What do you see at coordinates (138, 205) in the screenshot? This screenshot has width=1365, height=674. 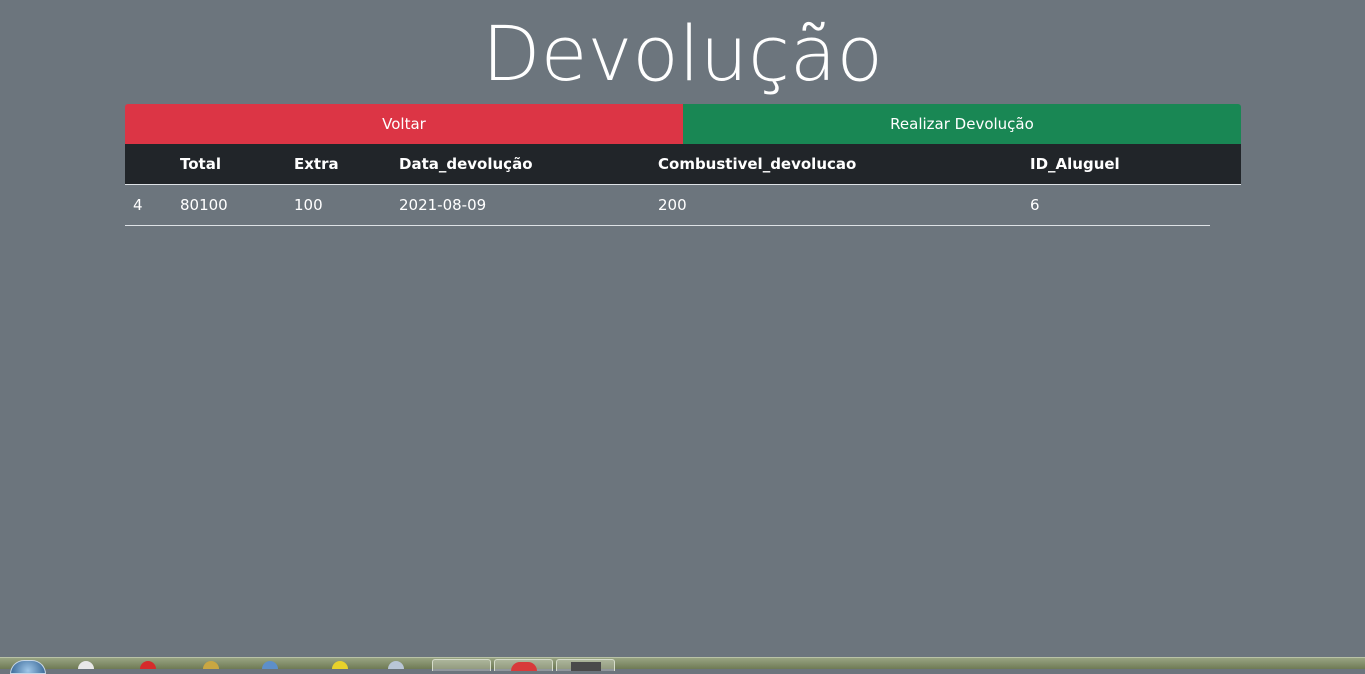 I see `cell-index: 4` at bounding box center [138, 205].